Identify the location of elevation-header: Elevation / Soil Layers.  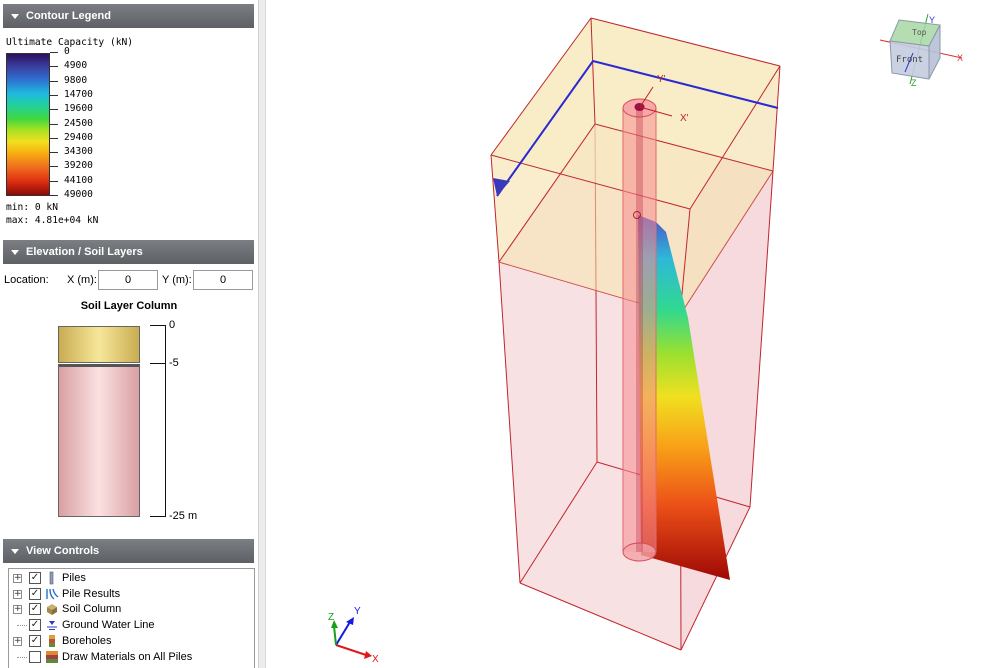
(128, 252).